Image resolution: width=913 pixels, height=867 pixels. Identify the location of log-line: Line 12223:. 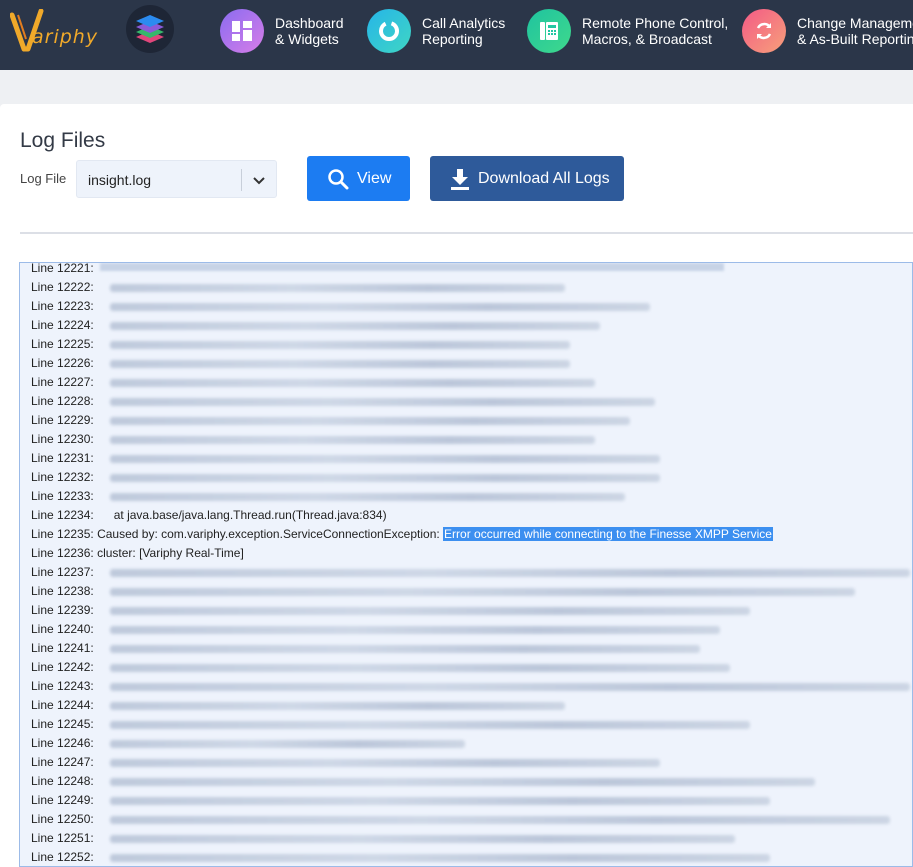
(340, 306).